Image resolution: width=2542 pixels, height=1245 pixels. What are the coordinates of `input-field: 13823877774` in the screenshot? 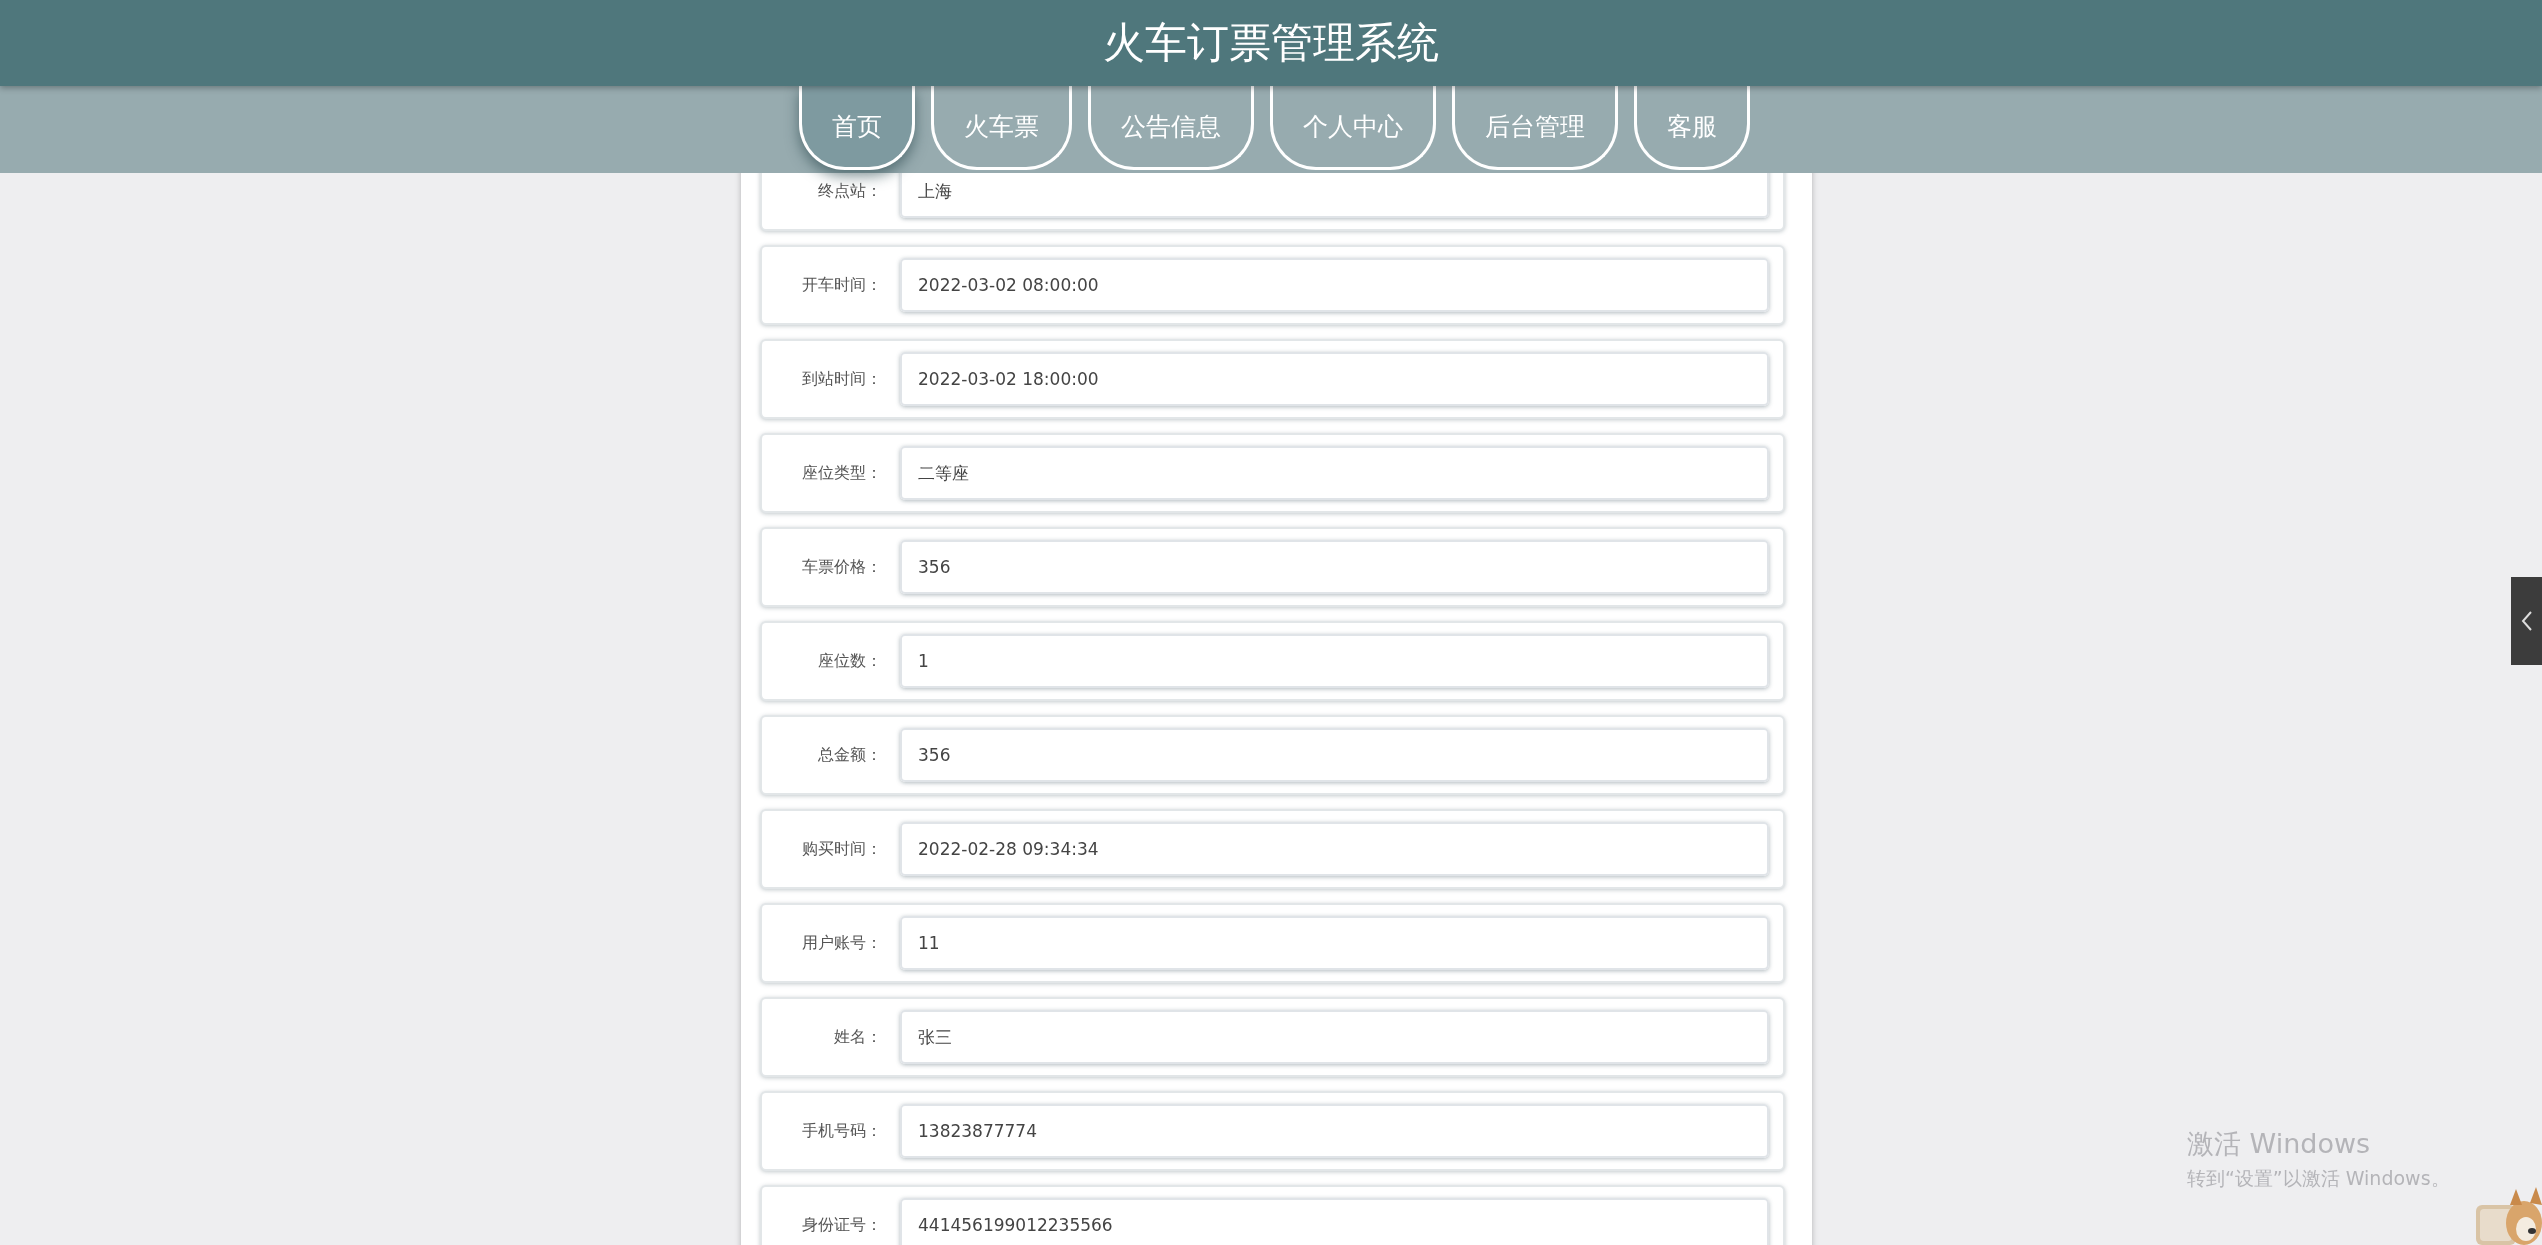 It's located at (1334, 1131).